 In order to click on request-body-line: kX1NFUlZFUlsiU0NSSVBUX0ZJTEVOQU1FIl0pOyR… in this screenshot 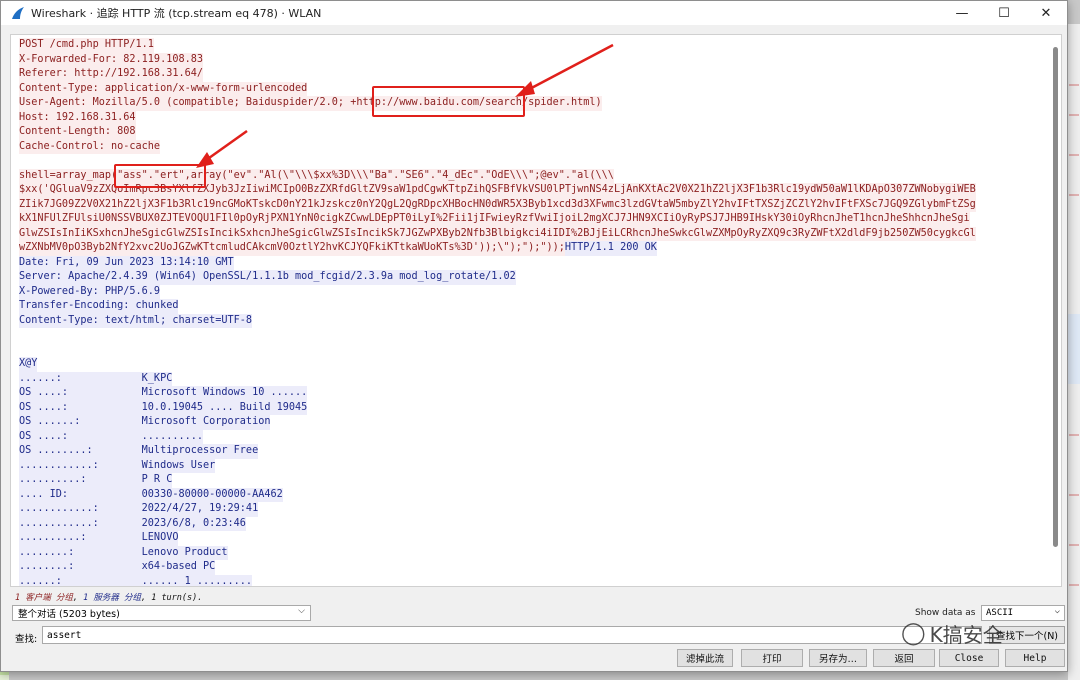, I will do `click(534, 219)`.